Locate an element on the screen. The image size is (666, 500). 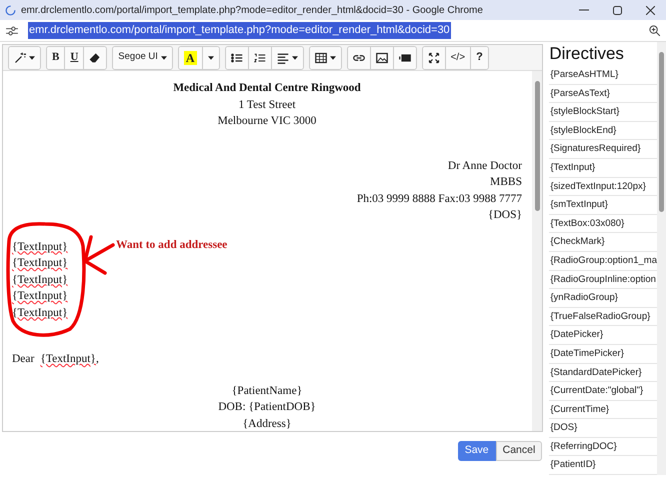
table-icon is located at coordinates (320, 58).